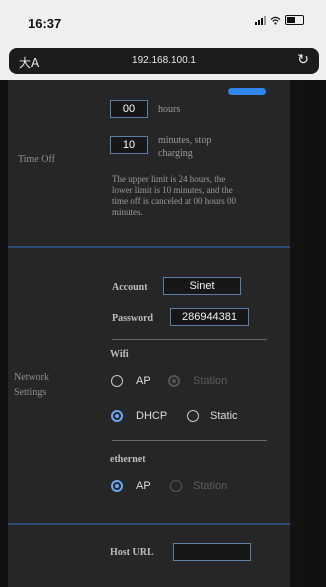 The width and height of the screenshot is (326, 587). I want to click on ethernet-ap-label: AP, so click(143, 486).